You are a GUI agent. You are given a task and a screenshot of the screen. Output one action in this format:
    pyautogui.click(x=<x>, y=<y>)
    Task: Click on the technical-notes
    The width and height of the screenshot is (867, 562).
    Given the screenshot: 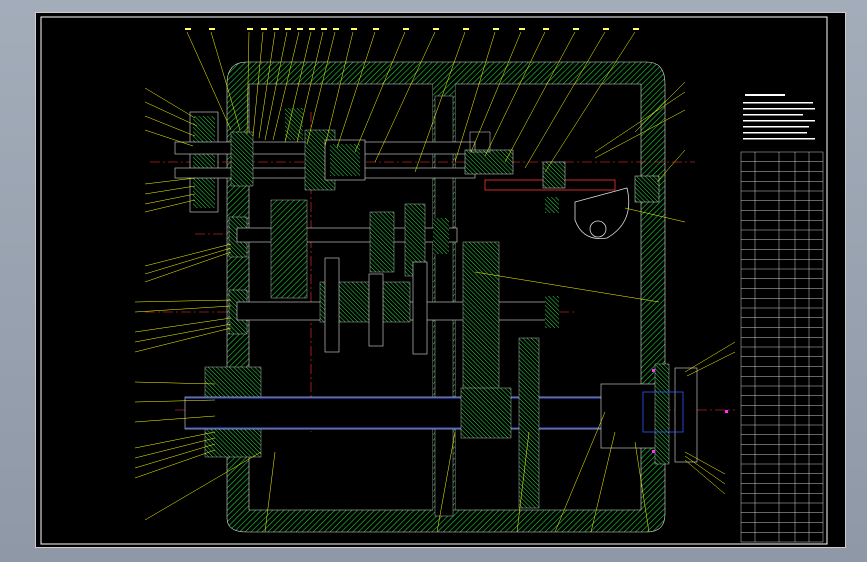 What is the action you would take?
    pyautogui.click(x=779, y=117)
    